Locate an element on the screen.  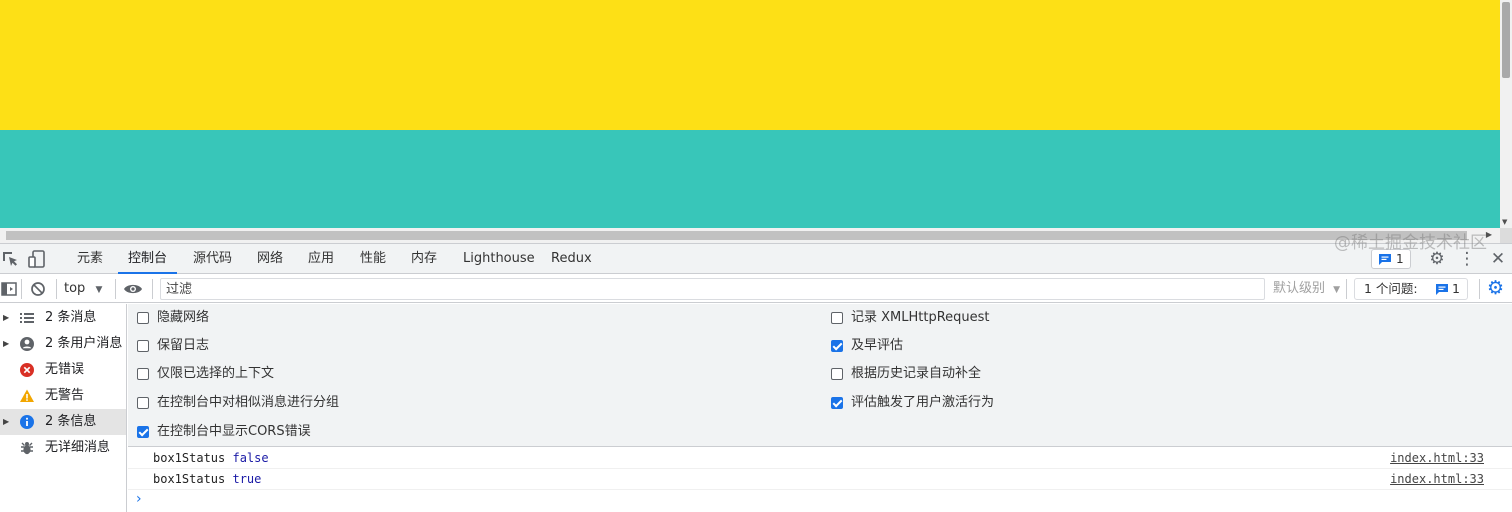
sidebar-item-info: ▶ 2 条信息 is located at coordinates (63, 422).